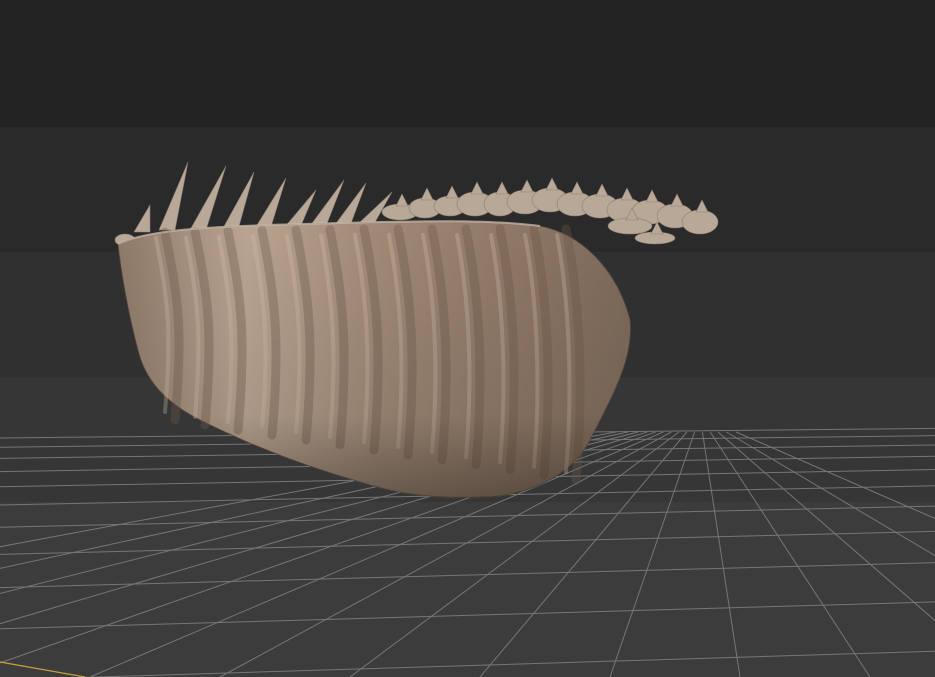  What do you see at coordinates (43, 669) in the screenshot?
I see `x-axis-line` at bounding box center [43, 669].